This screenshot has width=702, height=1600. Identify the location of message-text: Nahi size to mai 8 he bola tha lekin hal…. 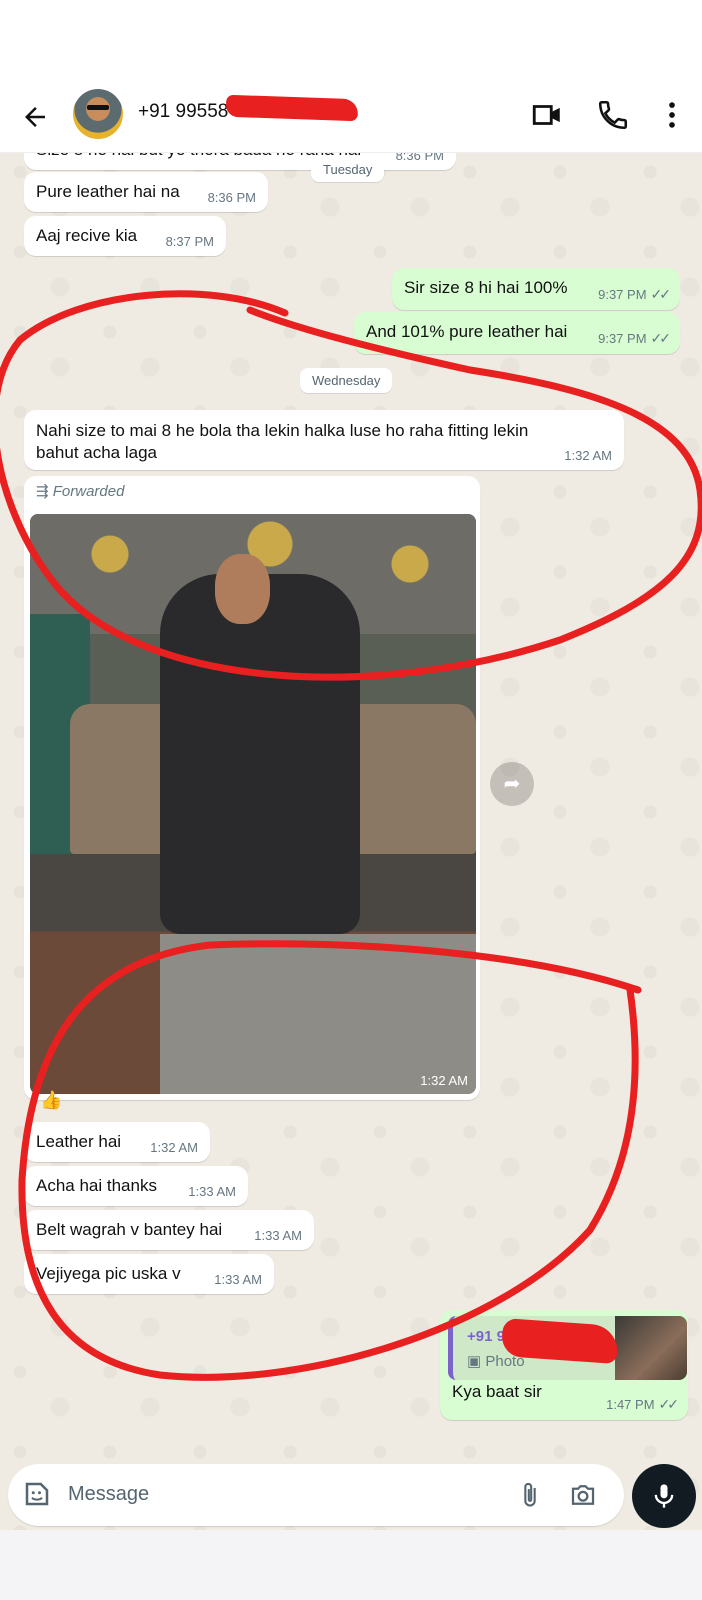
(282, 441).